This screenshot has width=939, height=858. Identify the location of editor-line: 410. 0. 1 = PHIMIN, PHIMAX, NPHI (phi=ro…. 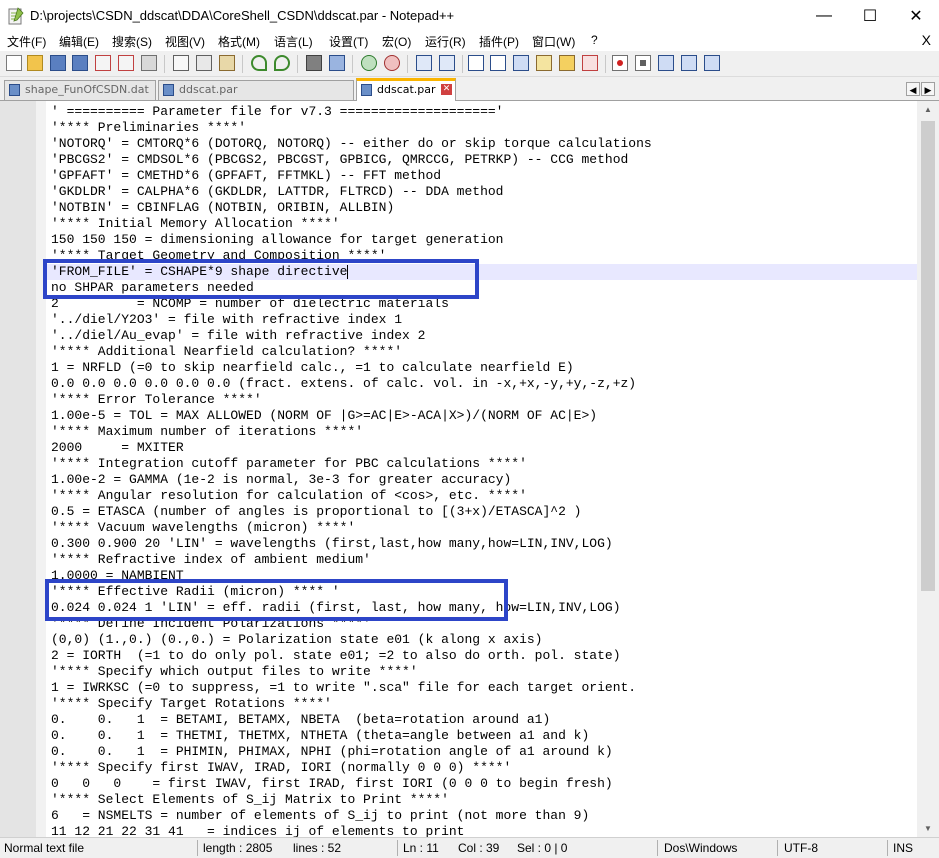
(482, 752).